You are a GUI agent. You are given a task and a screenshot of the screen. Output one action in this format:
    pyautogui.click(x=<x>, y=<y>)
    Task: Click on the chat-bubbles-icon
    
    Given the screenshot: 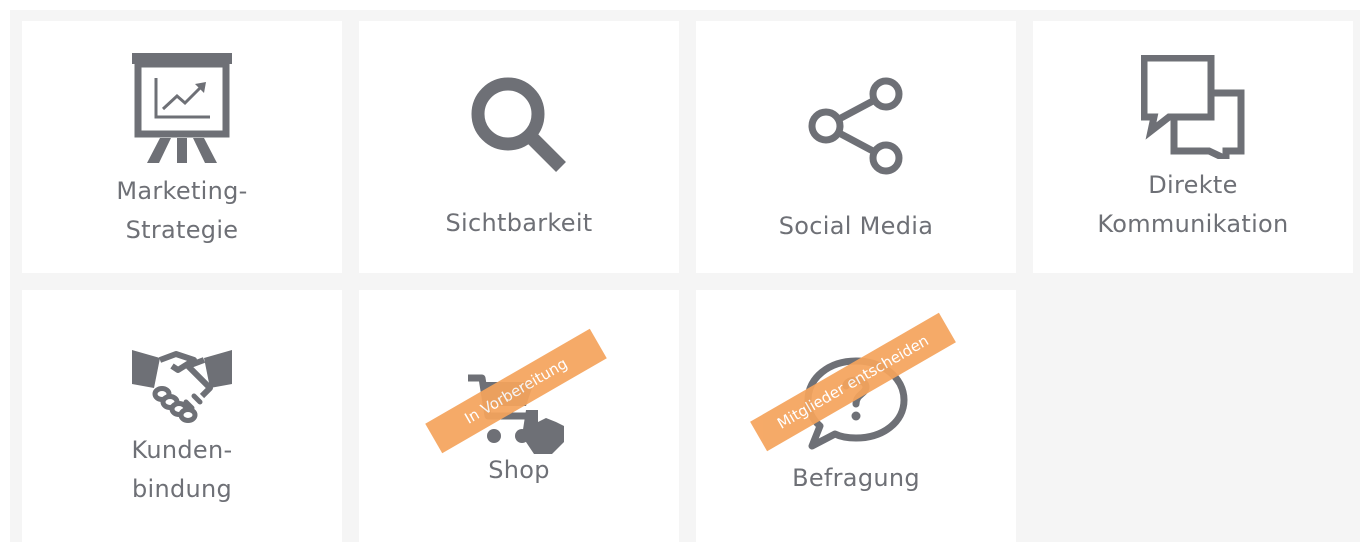 What is the action you would take?
    pyautogui.click(x=1193, y=107)
    